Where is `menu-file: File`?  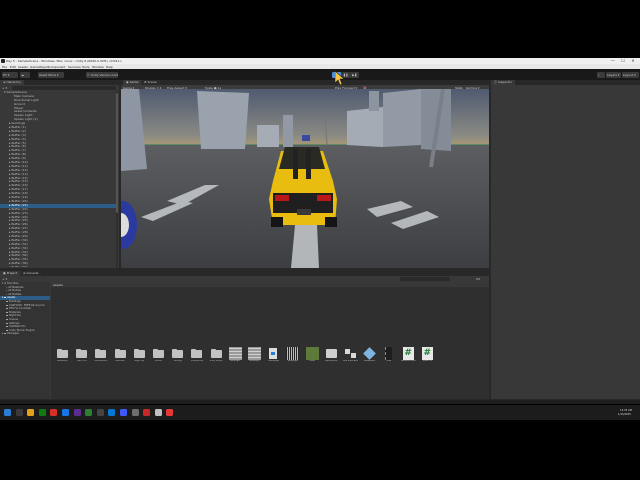
menu-file: File is located at coordinates (4, 67).